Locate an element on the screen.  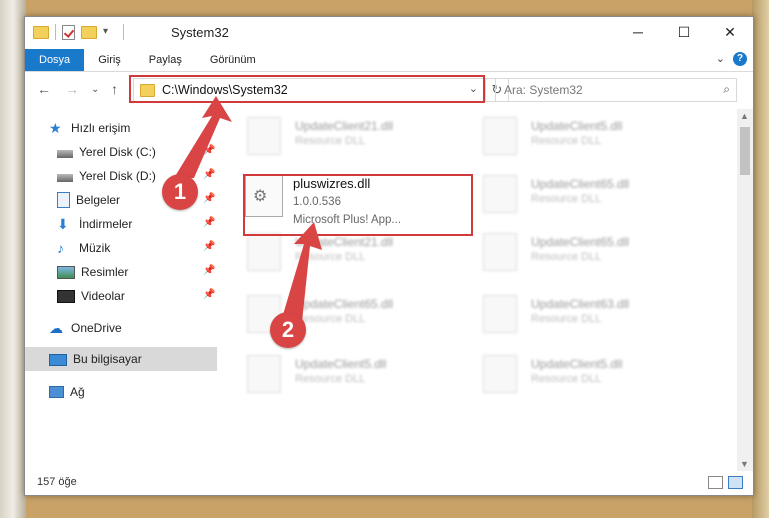
tab-file: Dosya is located at coordinates (55, 60).